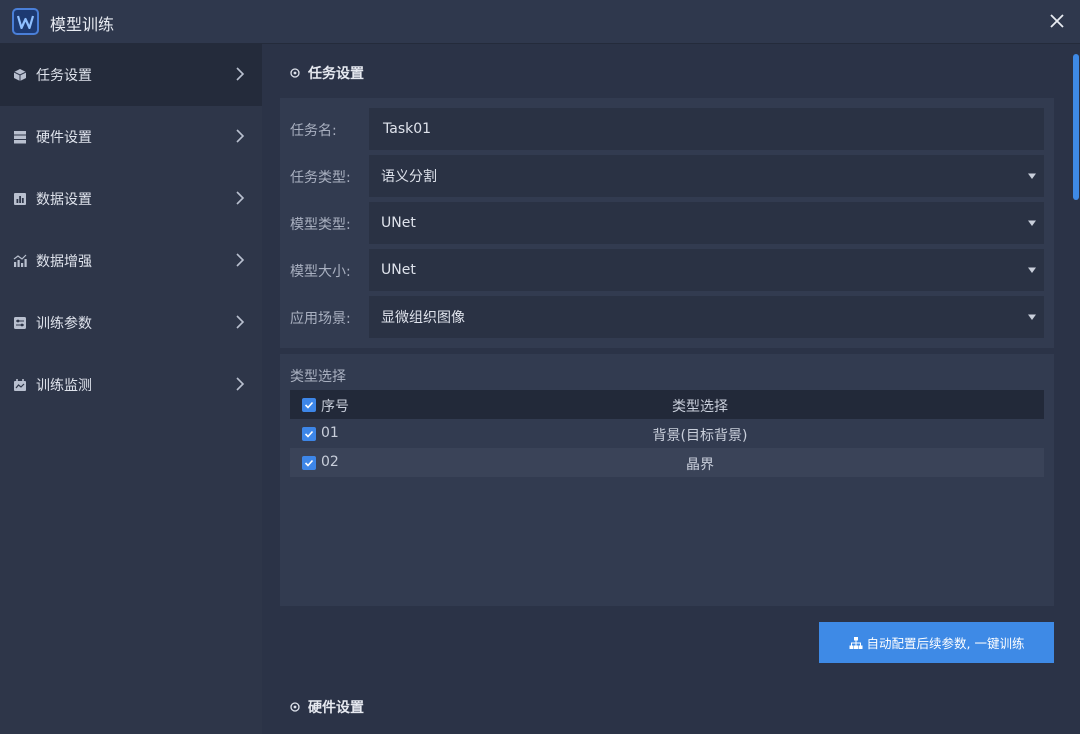  I want to click on table-header-row: 序号 类型选择, so click(667, 404).